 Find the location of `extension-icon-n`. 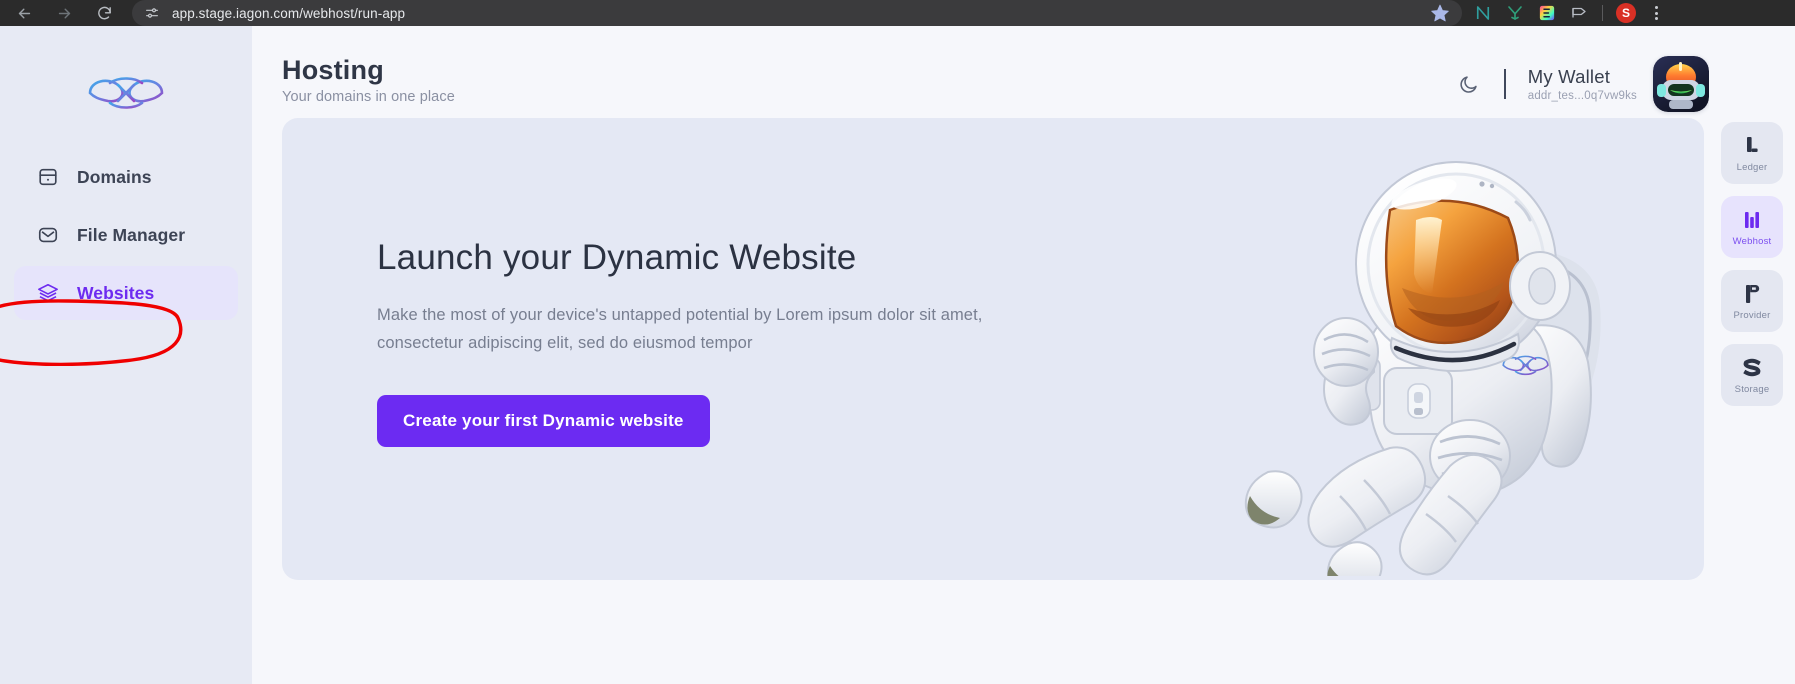

extension-icon-n is located at coordinates (1483, 13).